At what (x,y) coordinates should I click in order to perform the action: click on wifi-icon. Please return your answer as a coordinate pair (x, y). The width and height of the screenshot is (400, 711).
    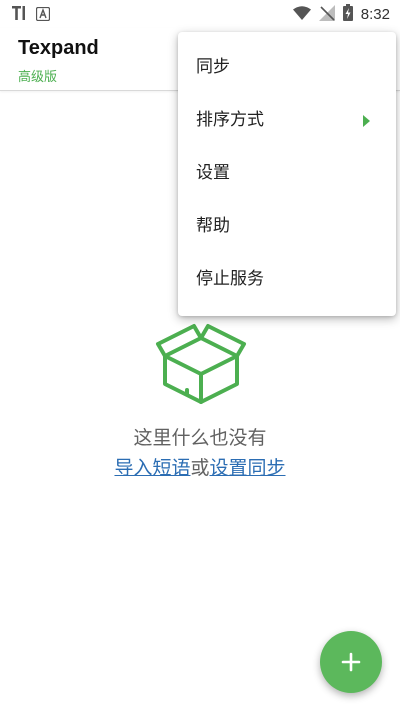
    Looking at the image, I should click on (301, 14).